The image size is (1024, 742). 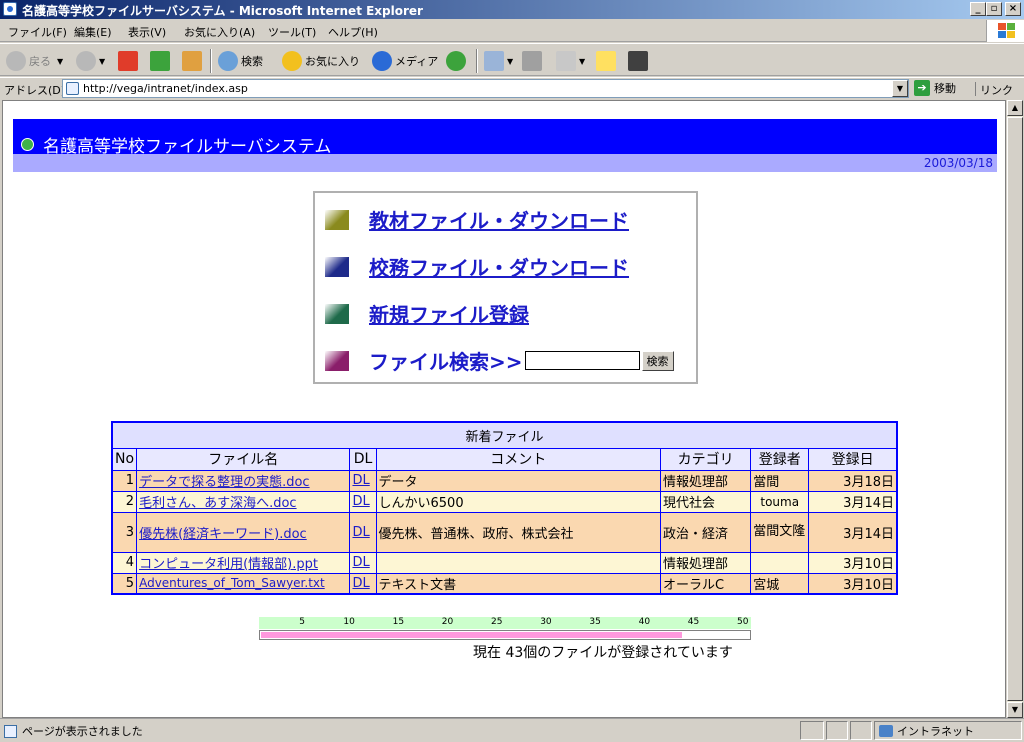 What do you see at coordinates (994, 9) in the screenshot?
I see `restore-button: ▫` at bounding box center [994, 9].